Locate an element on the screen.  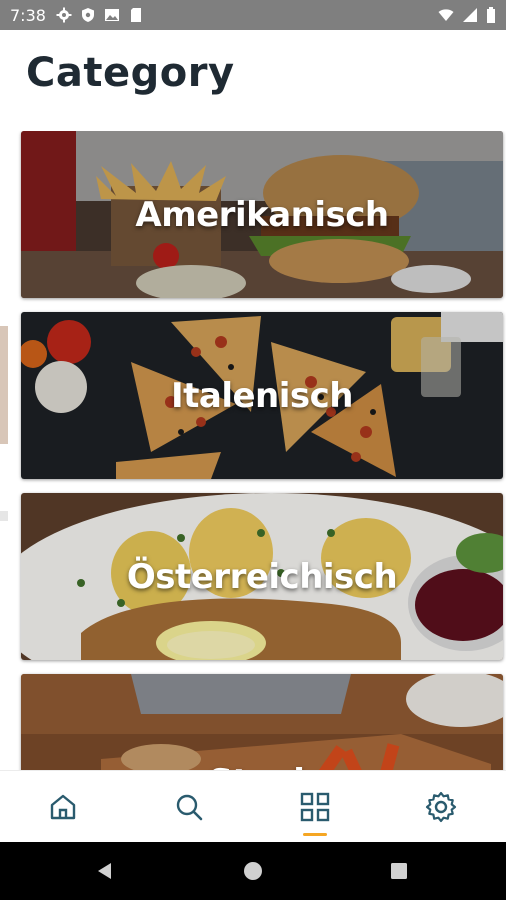
active-tab-indicator is located at coordinates (315, 834).